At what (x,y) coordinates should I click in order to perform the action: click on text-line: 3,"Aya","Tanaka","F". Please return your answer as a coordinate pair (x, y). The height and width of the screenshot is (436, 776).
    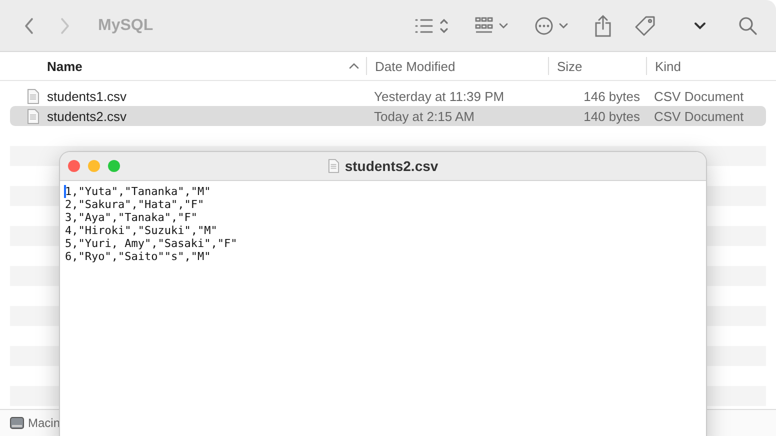
    Looking at the image, I should click on (131, 217).